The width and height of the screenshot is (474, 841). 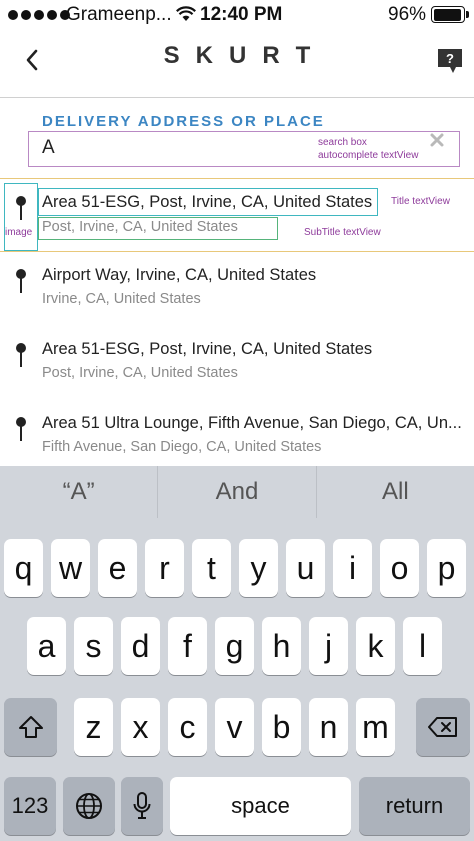 What do you see at coordinates (23, 568) in the screenshot?
I see `key-q: q` at bounding box center [23, 568].